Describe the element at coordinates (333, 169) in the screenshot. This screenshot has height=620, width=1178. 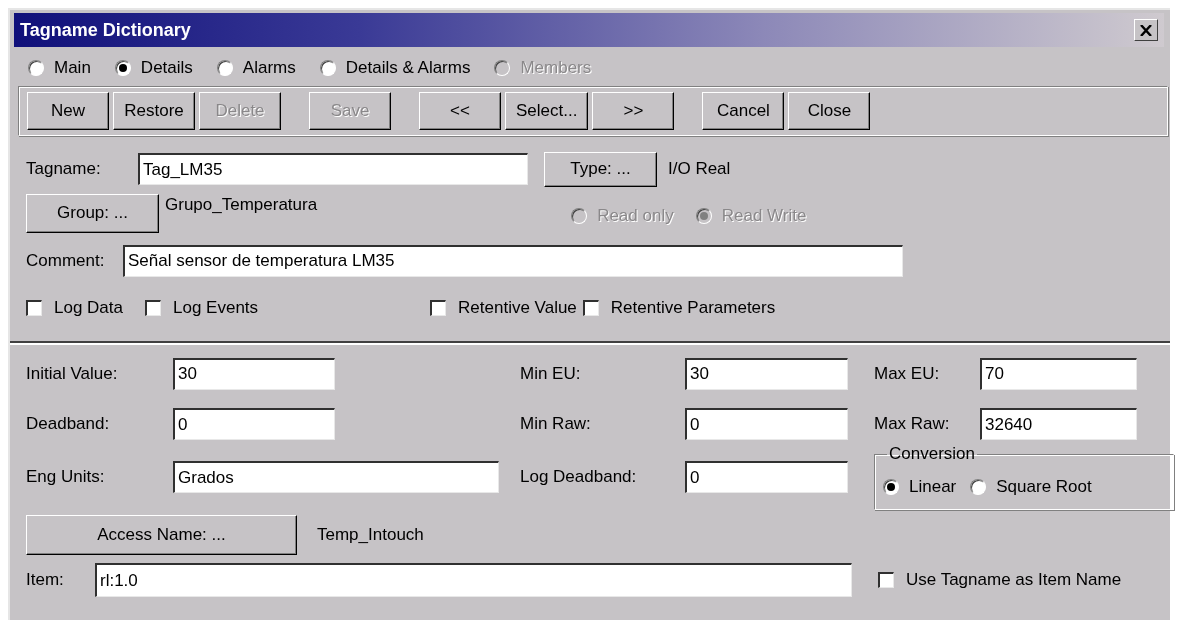
I see `tagname-field: Tag_LM35` at that location.